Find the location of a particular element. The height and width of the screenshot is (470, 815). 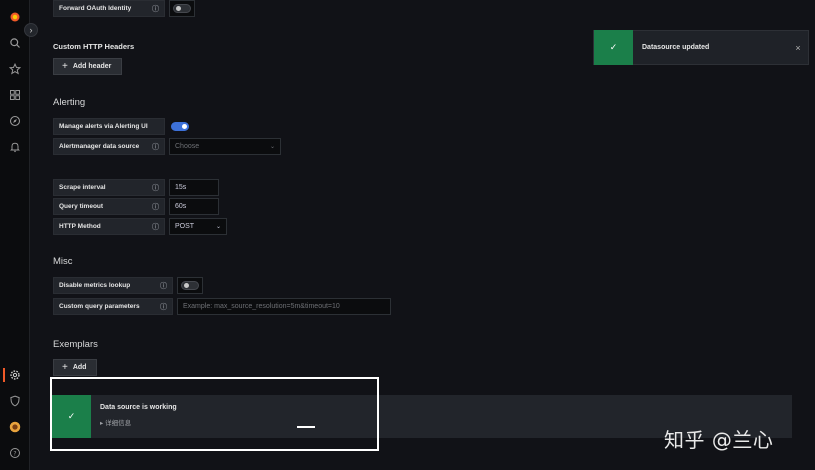

help-icon: ? is located at coordinates (15, 453).